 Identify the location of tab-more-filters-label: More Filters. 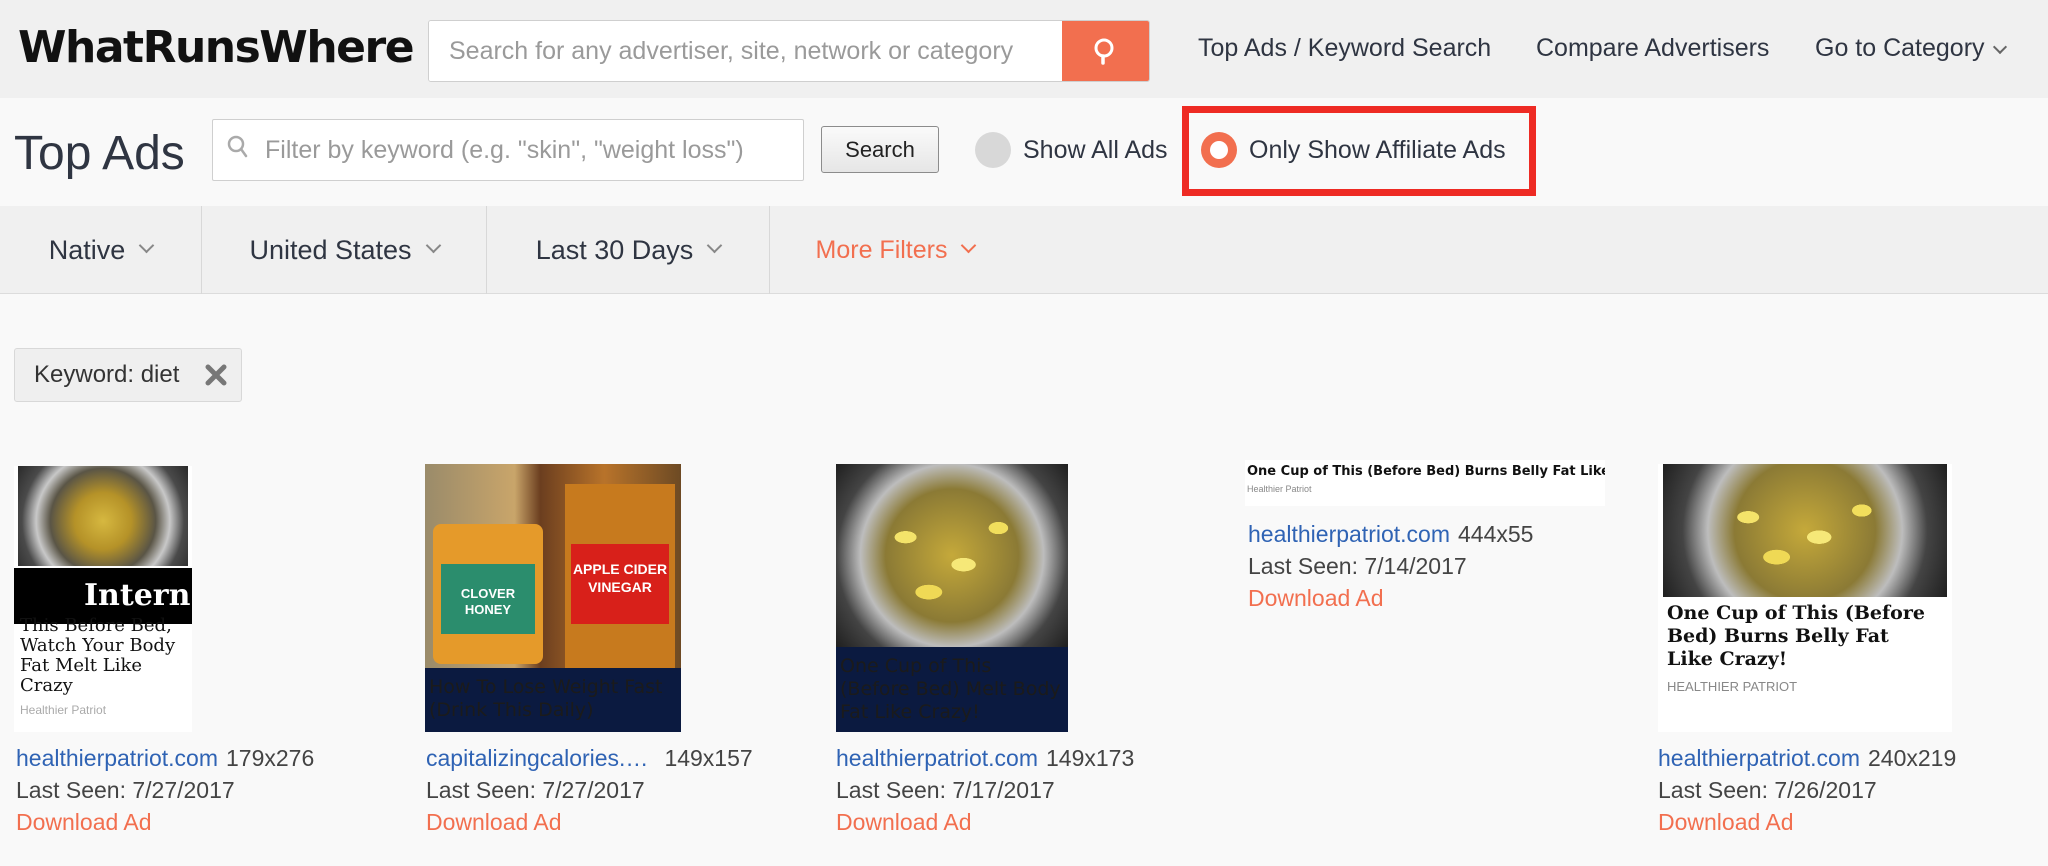
(881, 249).